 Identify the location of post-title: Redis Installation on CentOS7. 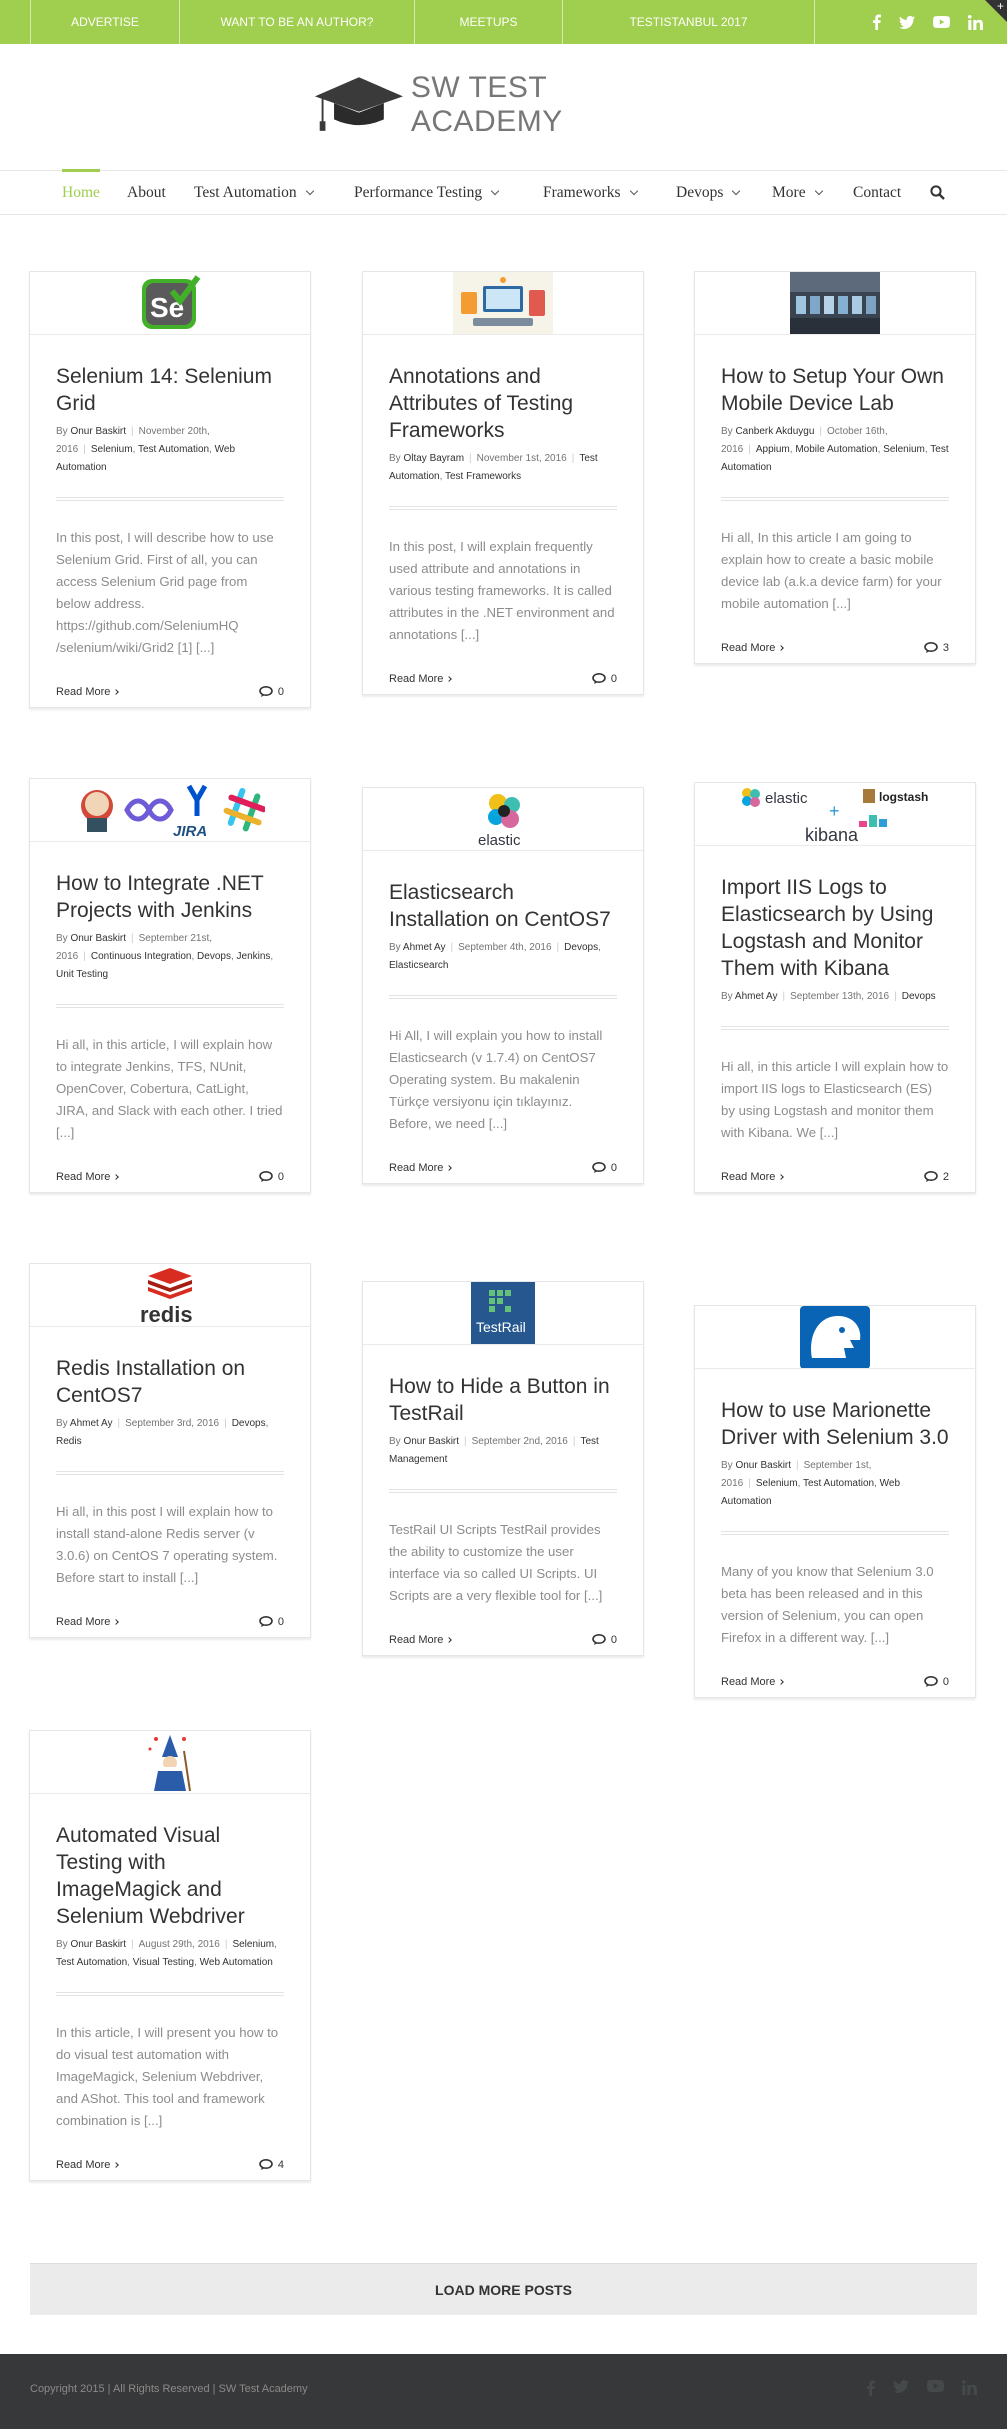
(170, 1382).